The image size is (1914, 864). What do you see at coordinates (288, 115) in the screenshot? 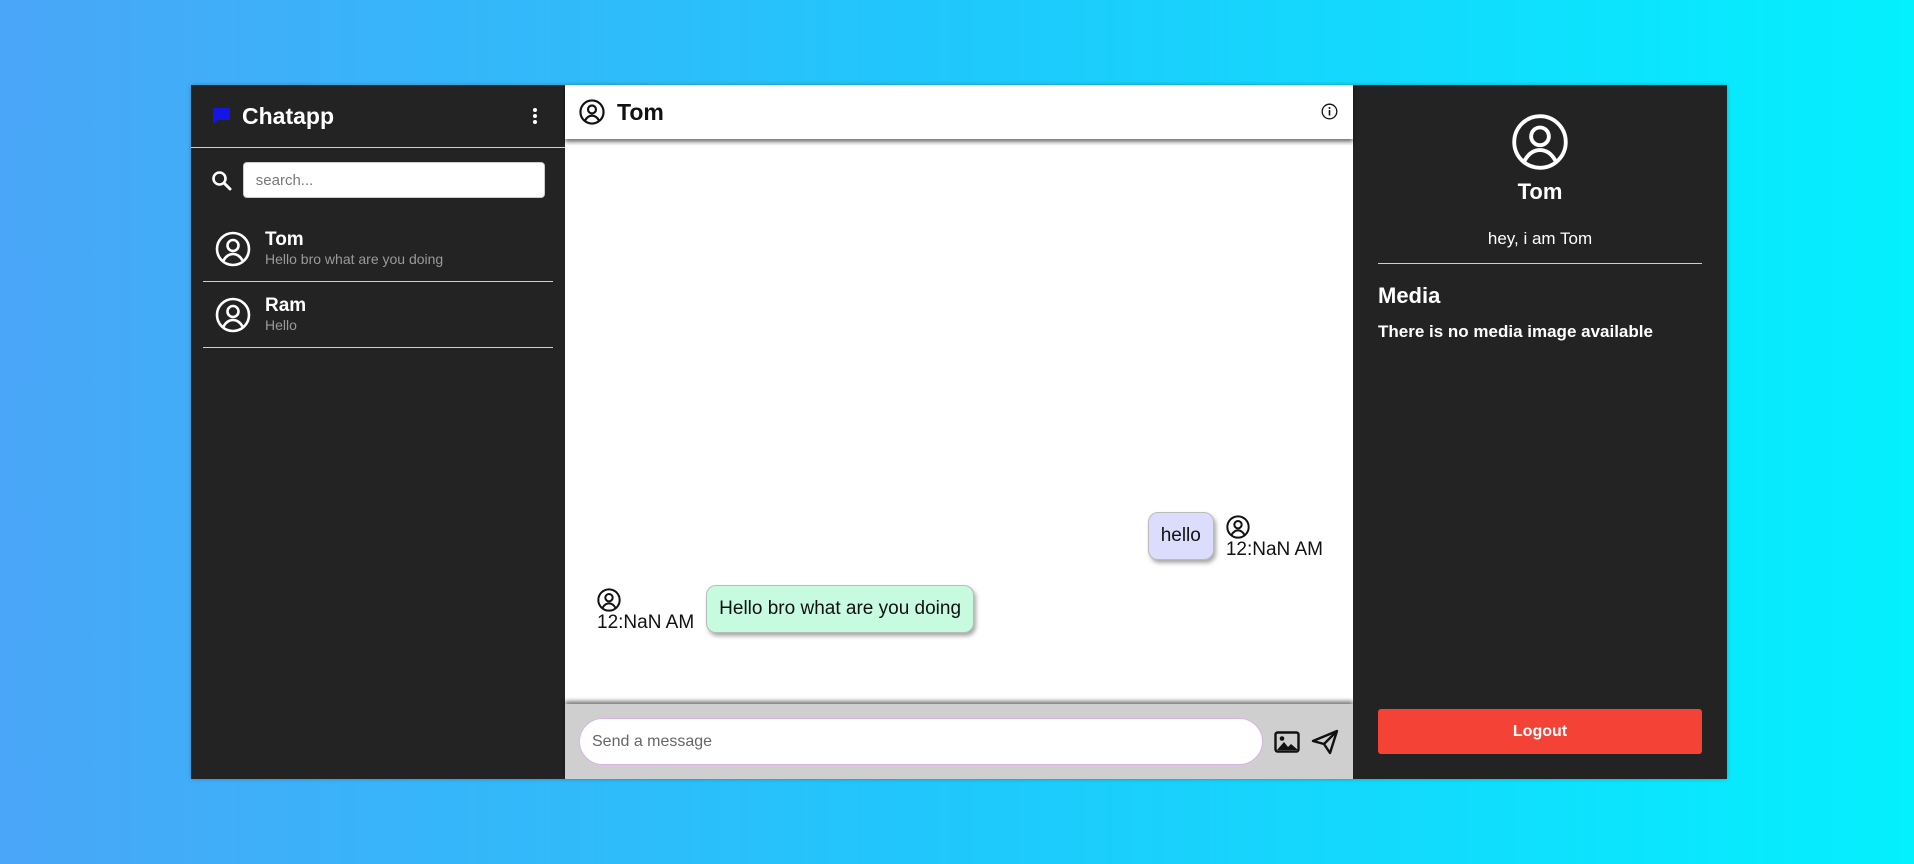
I see `app-title: Chatapp` at bounding box center [288, 115].